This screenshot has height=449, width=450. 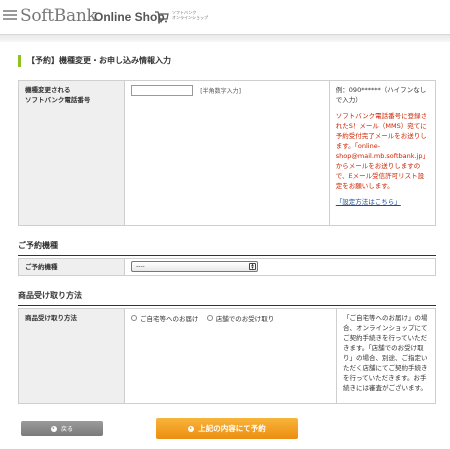 What do you see at coordinates (48, 90) in the screenshot?
I see `phone-label-line1: 機種変更される` at bounding box center [48, 90].